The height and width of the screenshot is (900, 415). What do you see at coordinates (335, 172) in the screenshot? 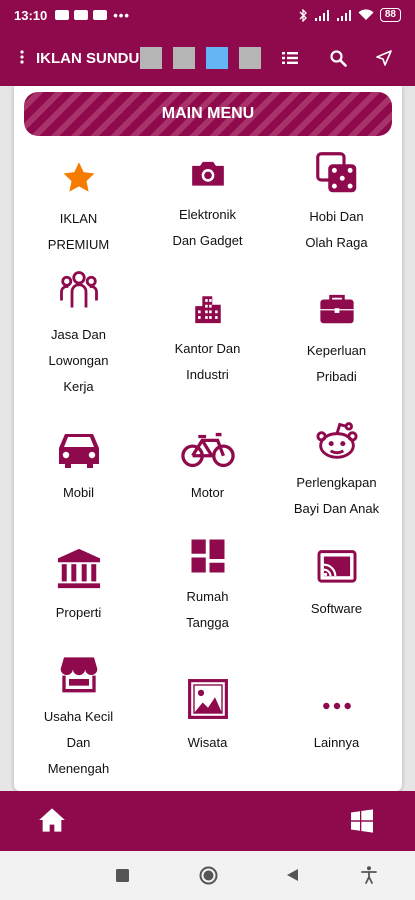
I see `dice-icon` at bounding box center [335, 172].